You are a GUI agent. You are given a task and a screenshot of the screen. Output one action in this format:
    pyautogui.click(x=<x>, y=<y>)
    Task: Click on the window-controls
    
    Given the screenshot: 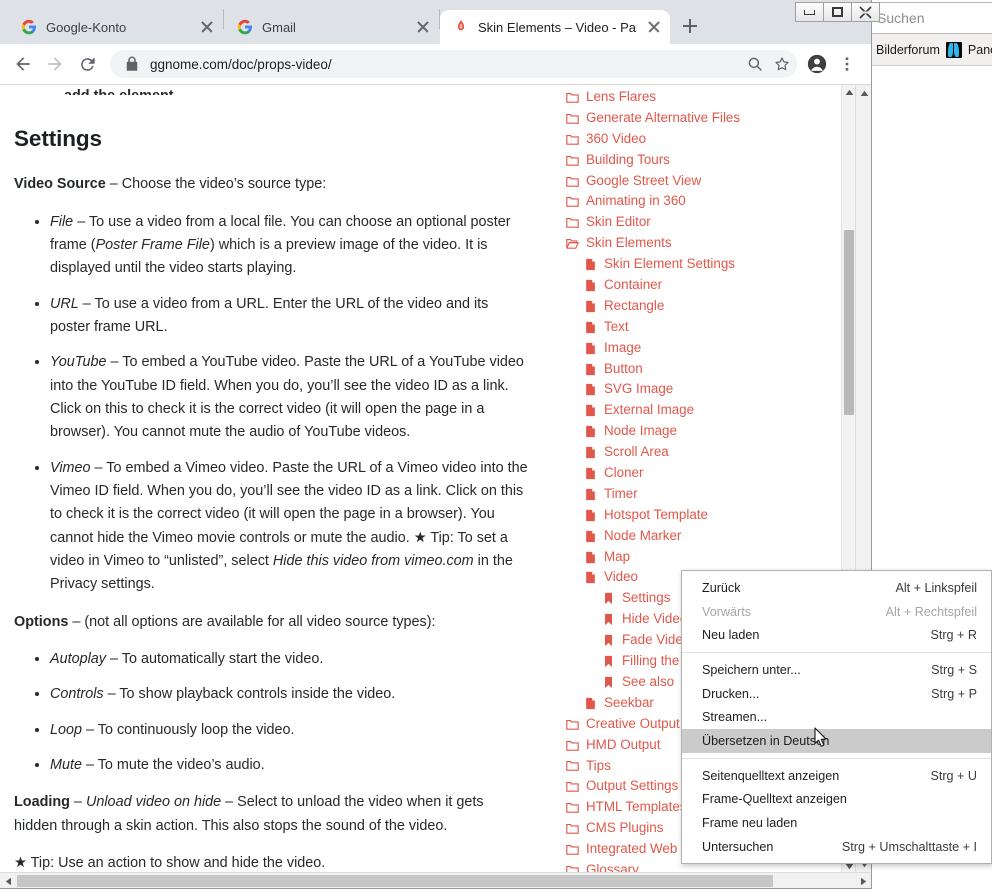 What is the action you would take?
    pyautogui.click(x=837, y=12)
    